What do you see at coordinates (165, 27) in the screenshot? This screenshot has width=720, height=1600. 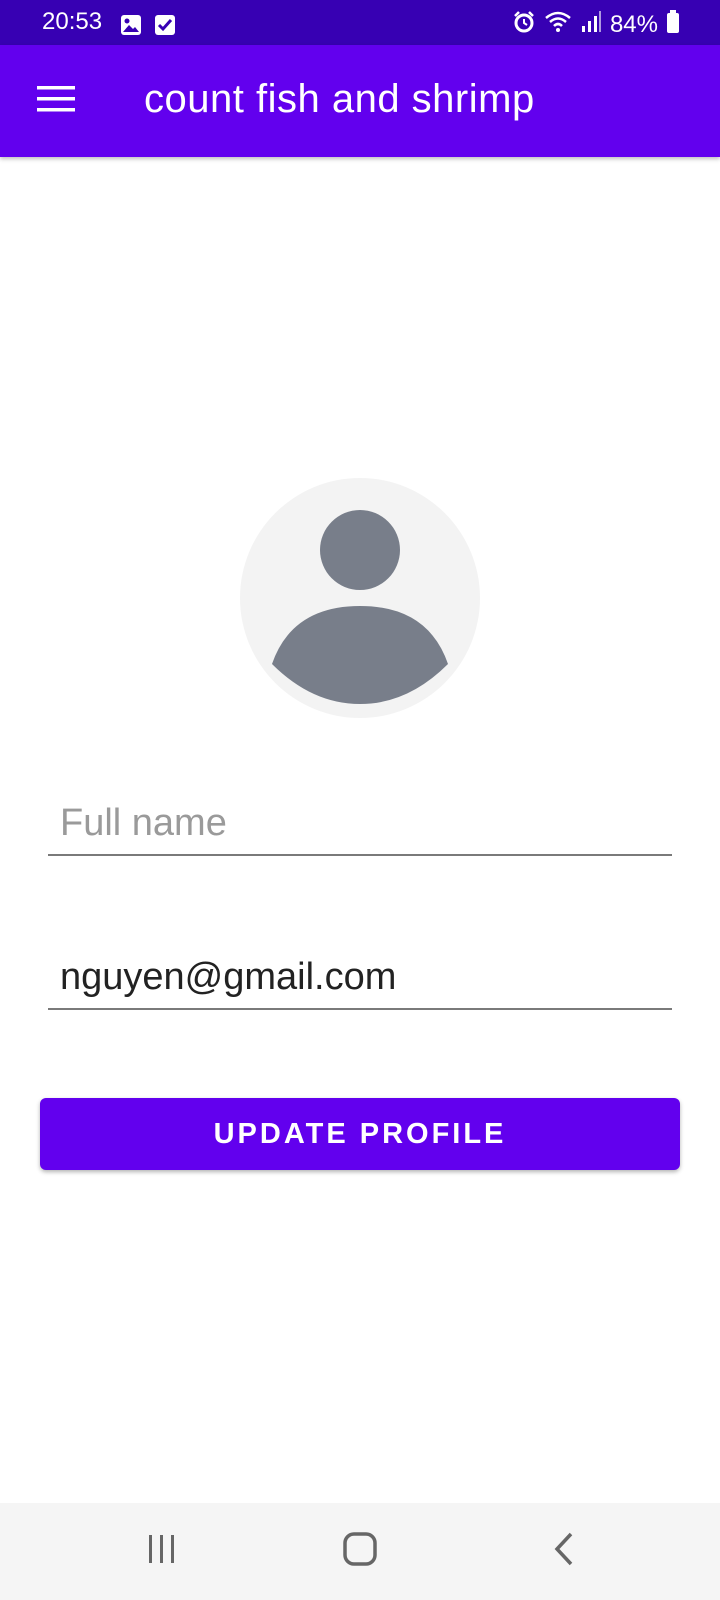 I see `checkbox-icon` at bounding box center [165, 27].